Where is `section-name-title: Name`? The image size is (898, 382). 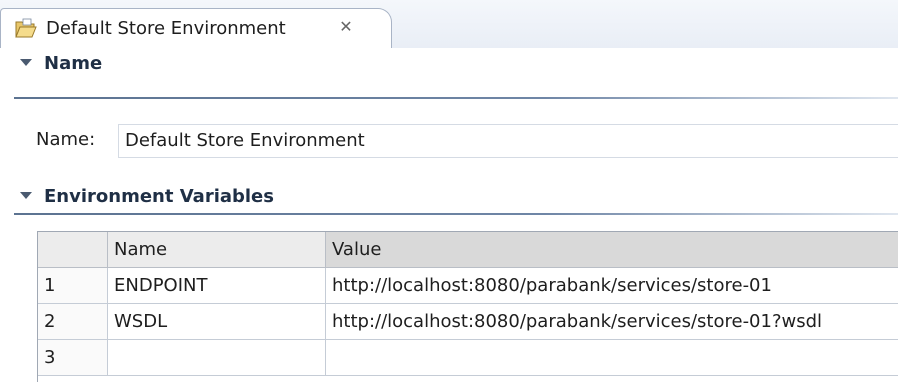 section-name-title: Name is located at coordinates (73, 63).